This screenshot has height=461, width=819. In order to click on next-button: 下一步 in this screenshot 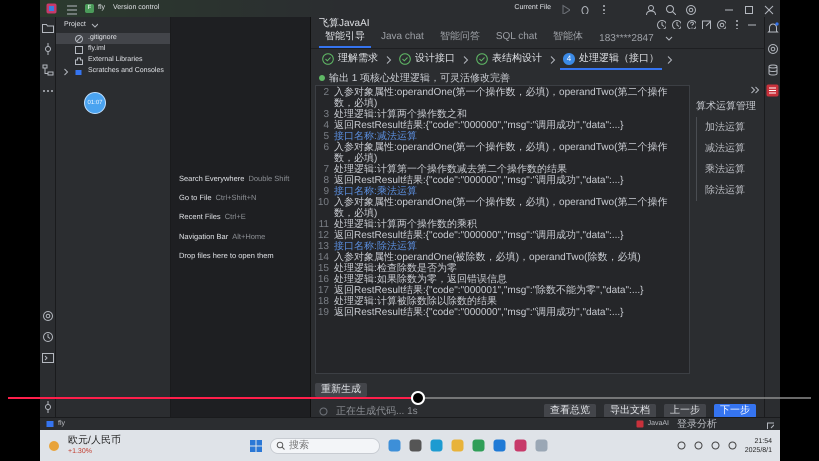, I will do `click(735, 411)`.